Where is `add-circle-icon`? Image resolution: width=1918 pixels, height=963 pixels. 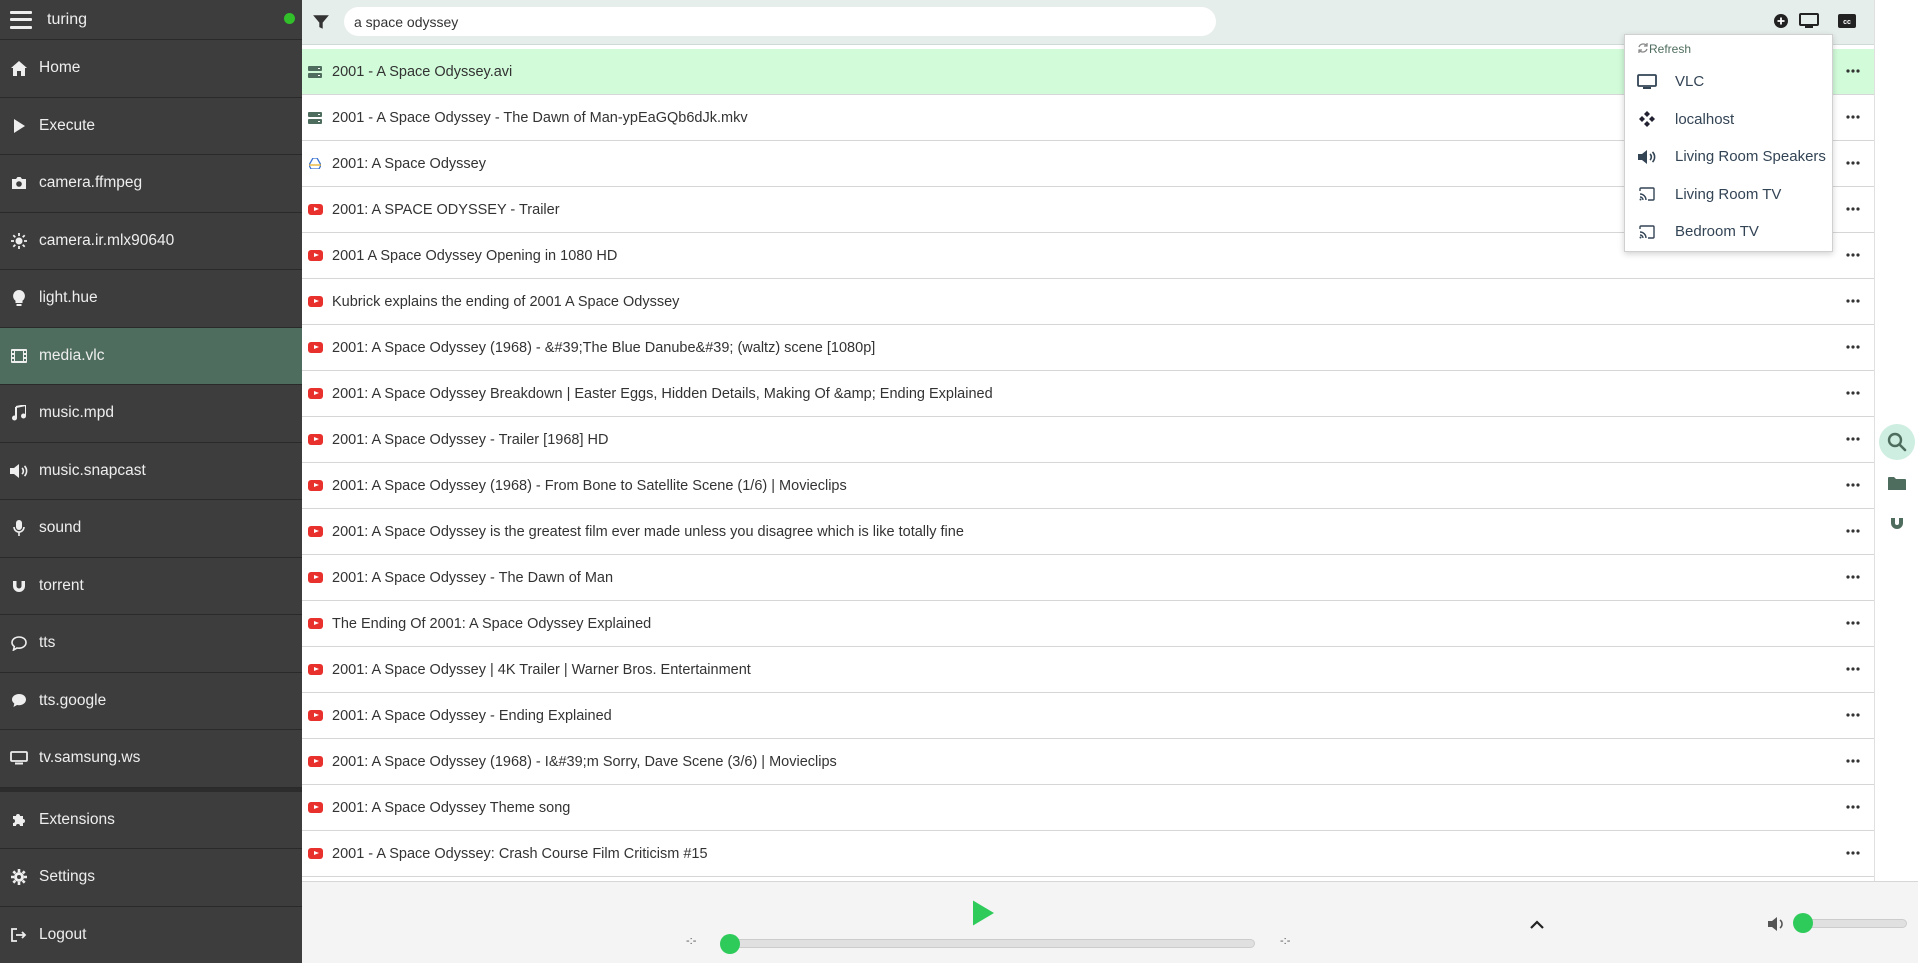 add-circle-icon is located at coordinates (1781, 21).